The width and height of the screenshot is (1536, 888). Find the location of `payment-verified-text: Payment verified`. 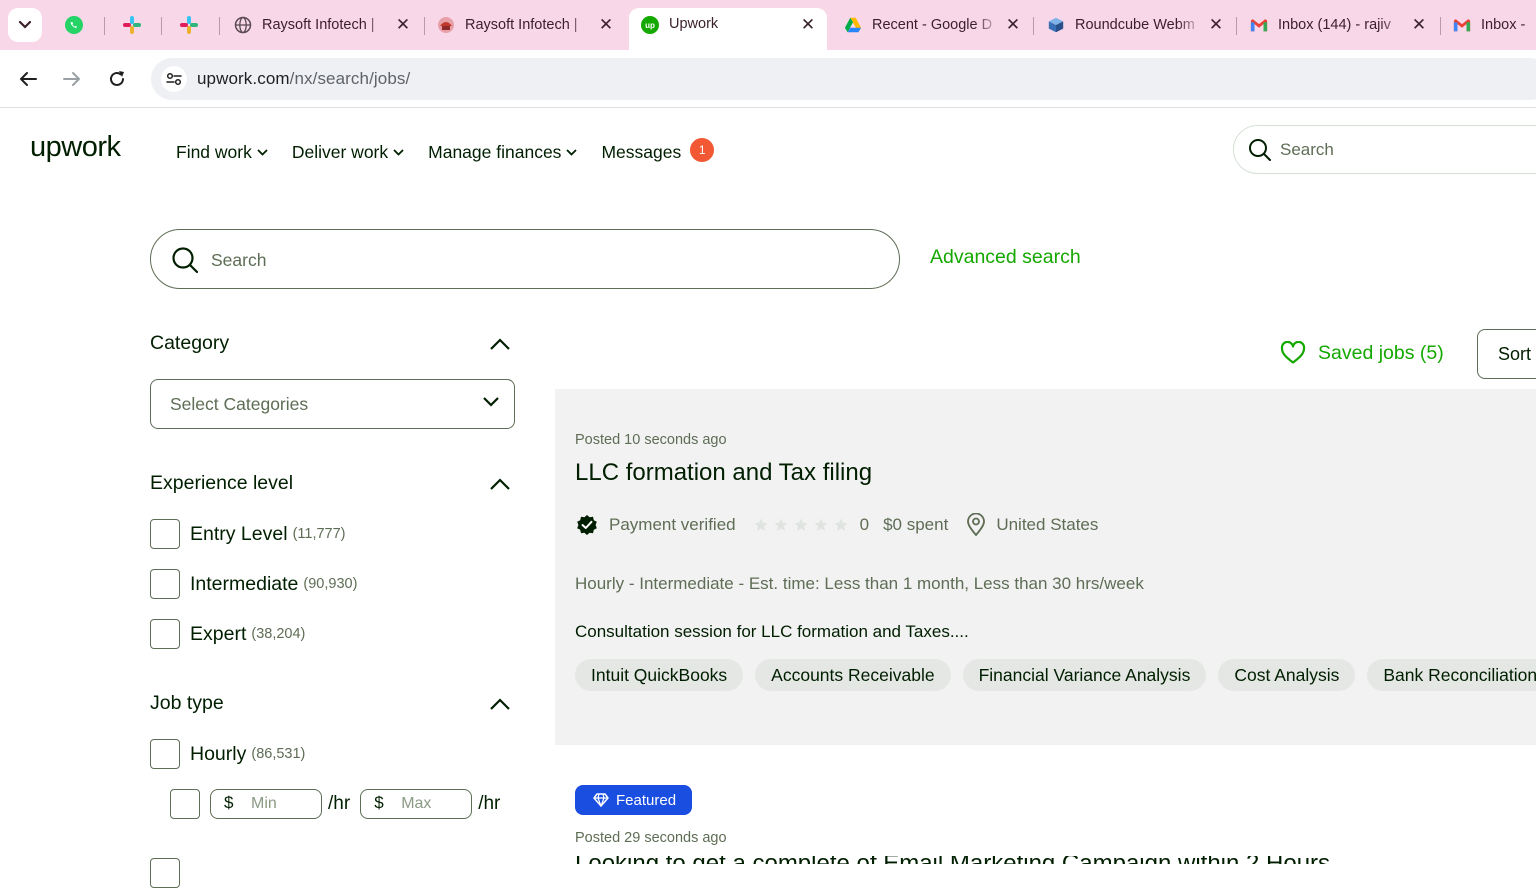

payment-verified-text: Payment verified is located at coordinates (672, 524).